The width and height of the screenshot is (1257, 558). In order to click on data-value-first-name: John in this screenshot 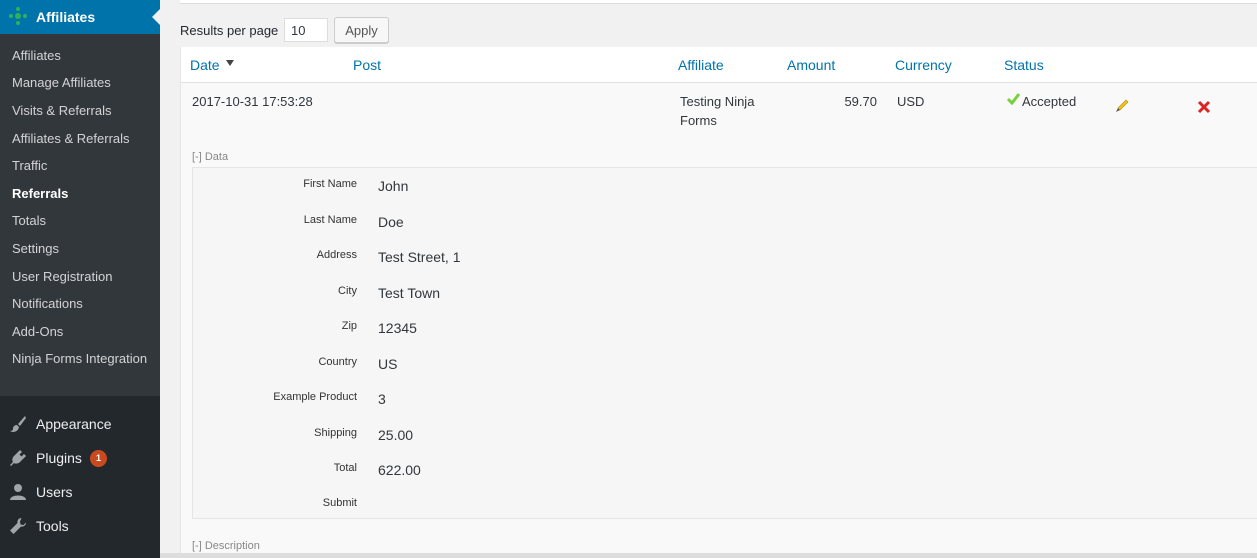, I will do `click(393, 186)`.